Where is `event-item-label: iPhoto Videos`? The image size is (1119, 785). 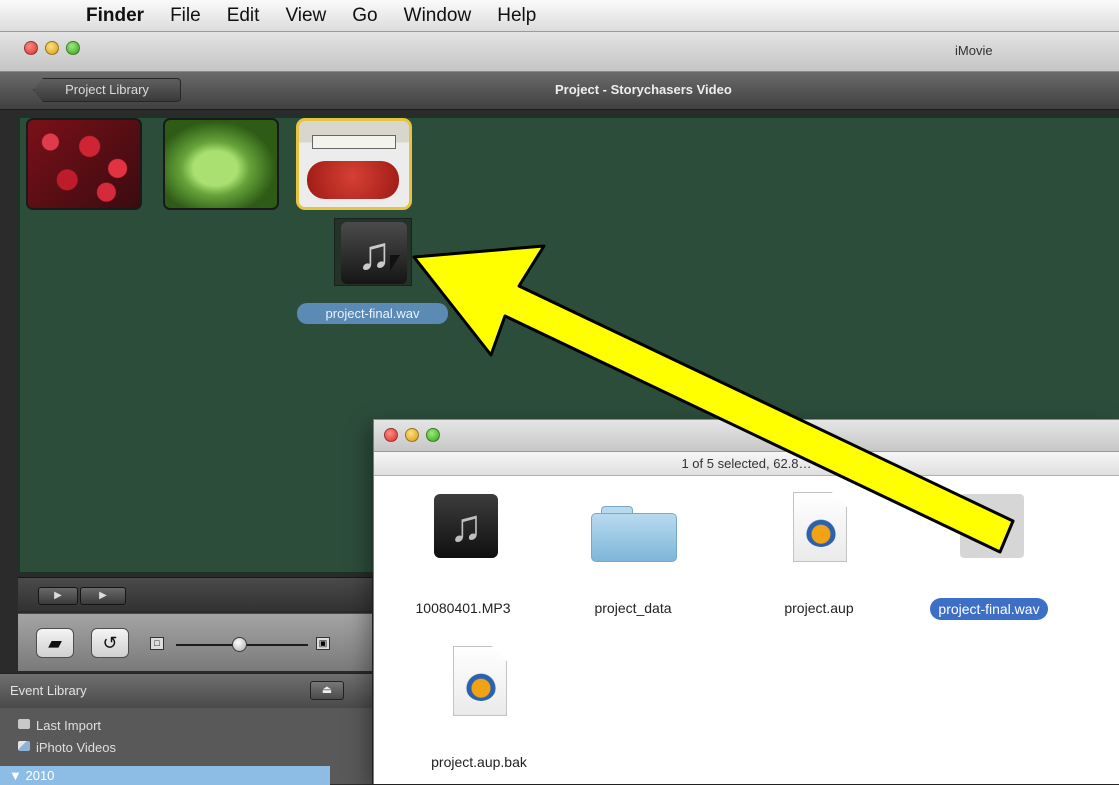
event-item-label: iPhoto Videos is located at coordinates (76, 747).